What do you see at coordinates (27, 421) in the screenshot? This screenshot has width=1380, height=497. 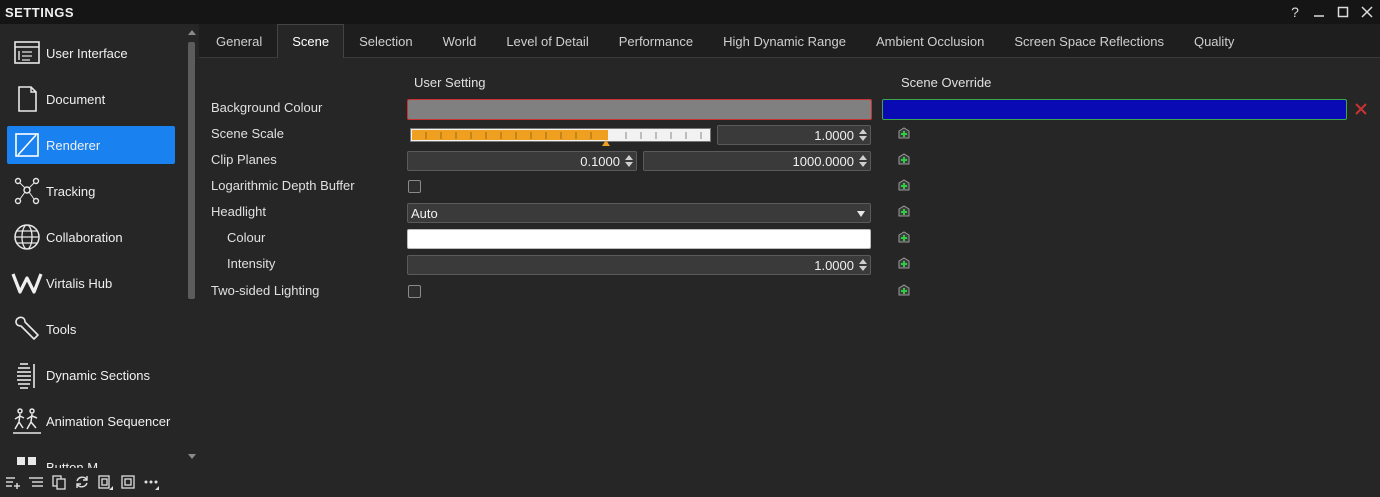 I see `animation-sequencer-icon` at bounding box center [27, 421].